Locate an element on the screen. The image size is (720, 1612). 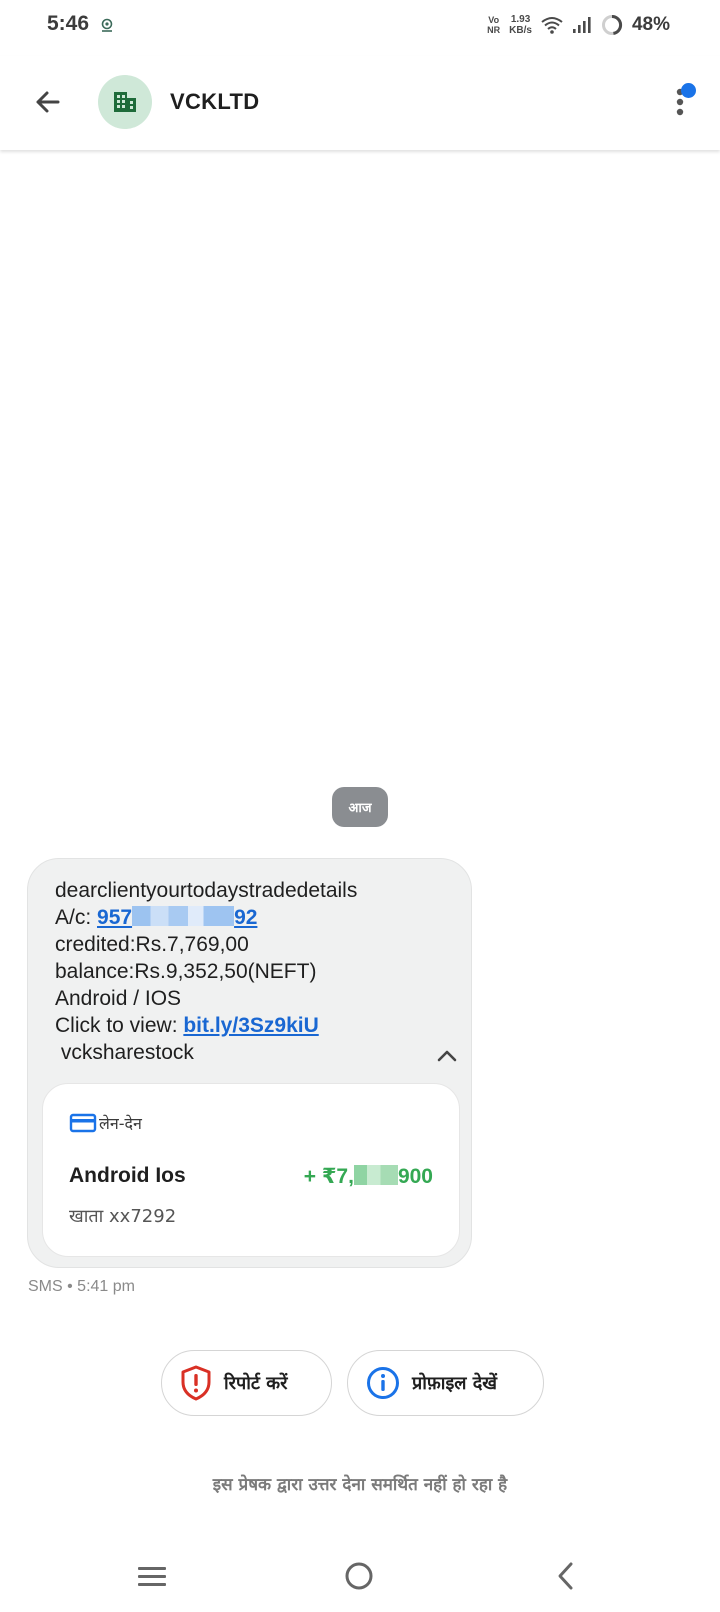
system-nav-bar is located at coordinates (360, 1576).